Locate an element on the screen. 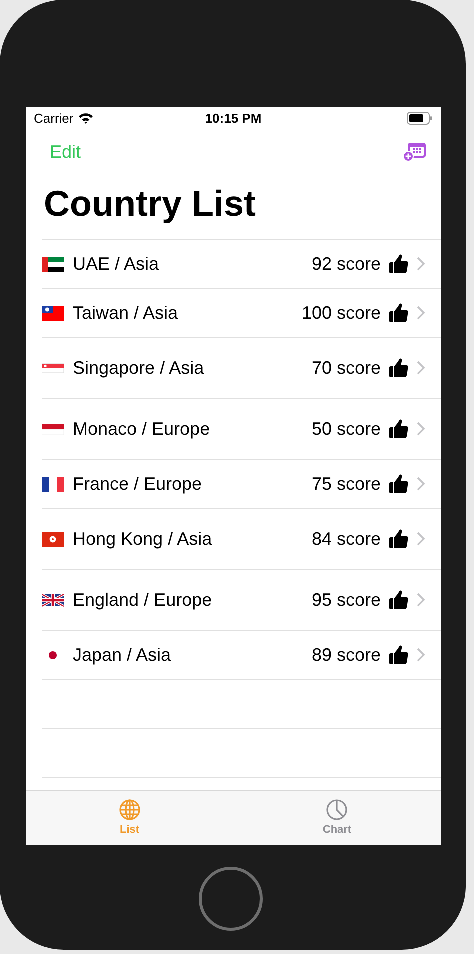  country-row: England / Europe 95 score is located at coordinates (241, 600).